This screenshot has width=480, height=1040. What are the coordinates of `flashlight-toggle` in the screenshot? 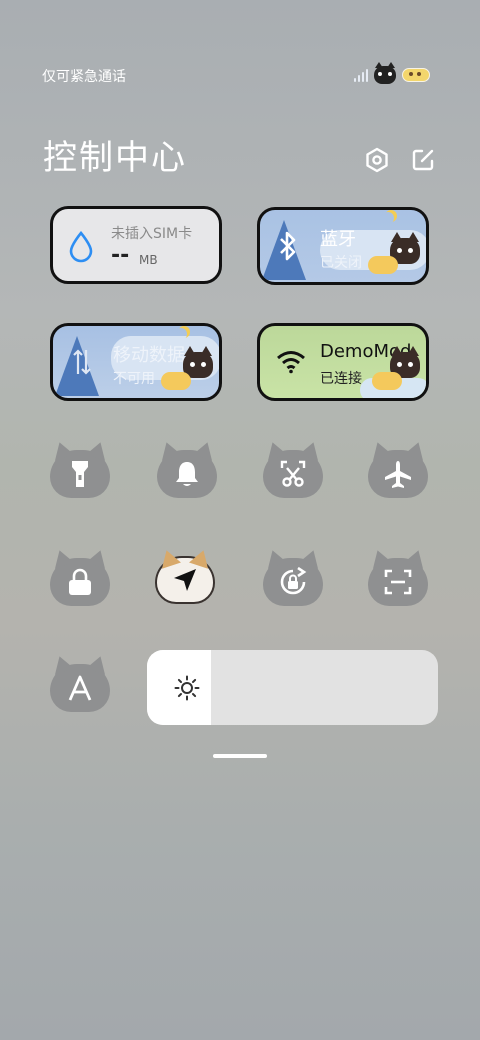 It's located at (80, 474).